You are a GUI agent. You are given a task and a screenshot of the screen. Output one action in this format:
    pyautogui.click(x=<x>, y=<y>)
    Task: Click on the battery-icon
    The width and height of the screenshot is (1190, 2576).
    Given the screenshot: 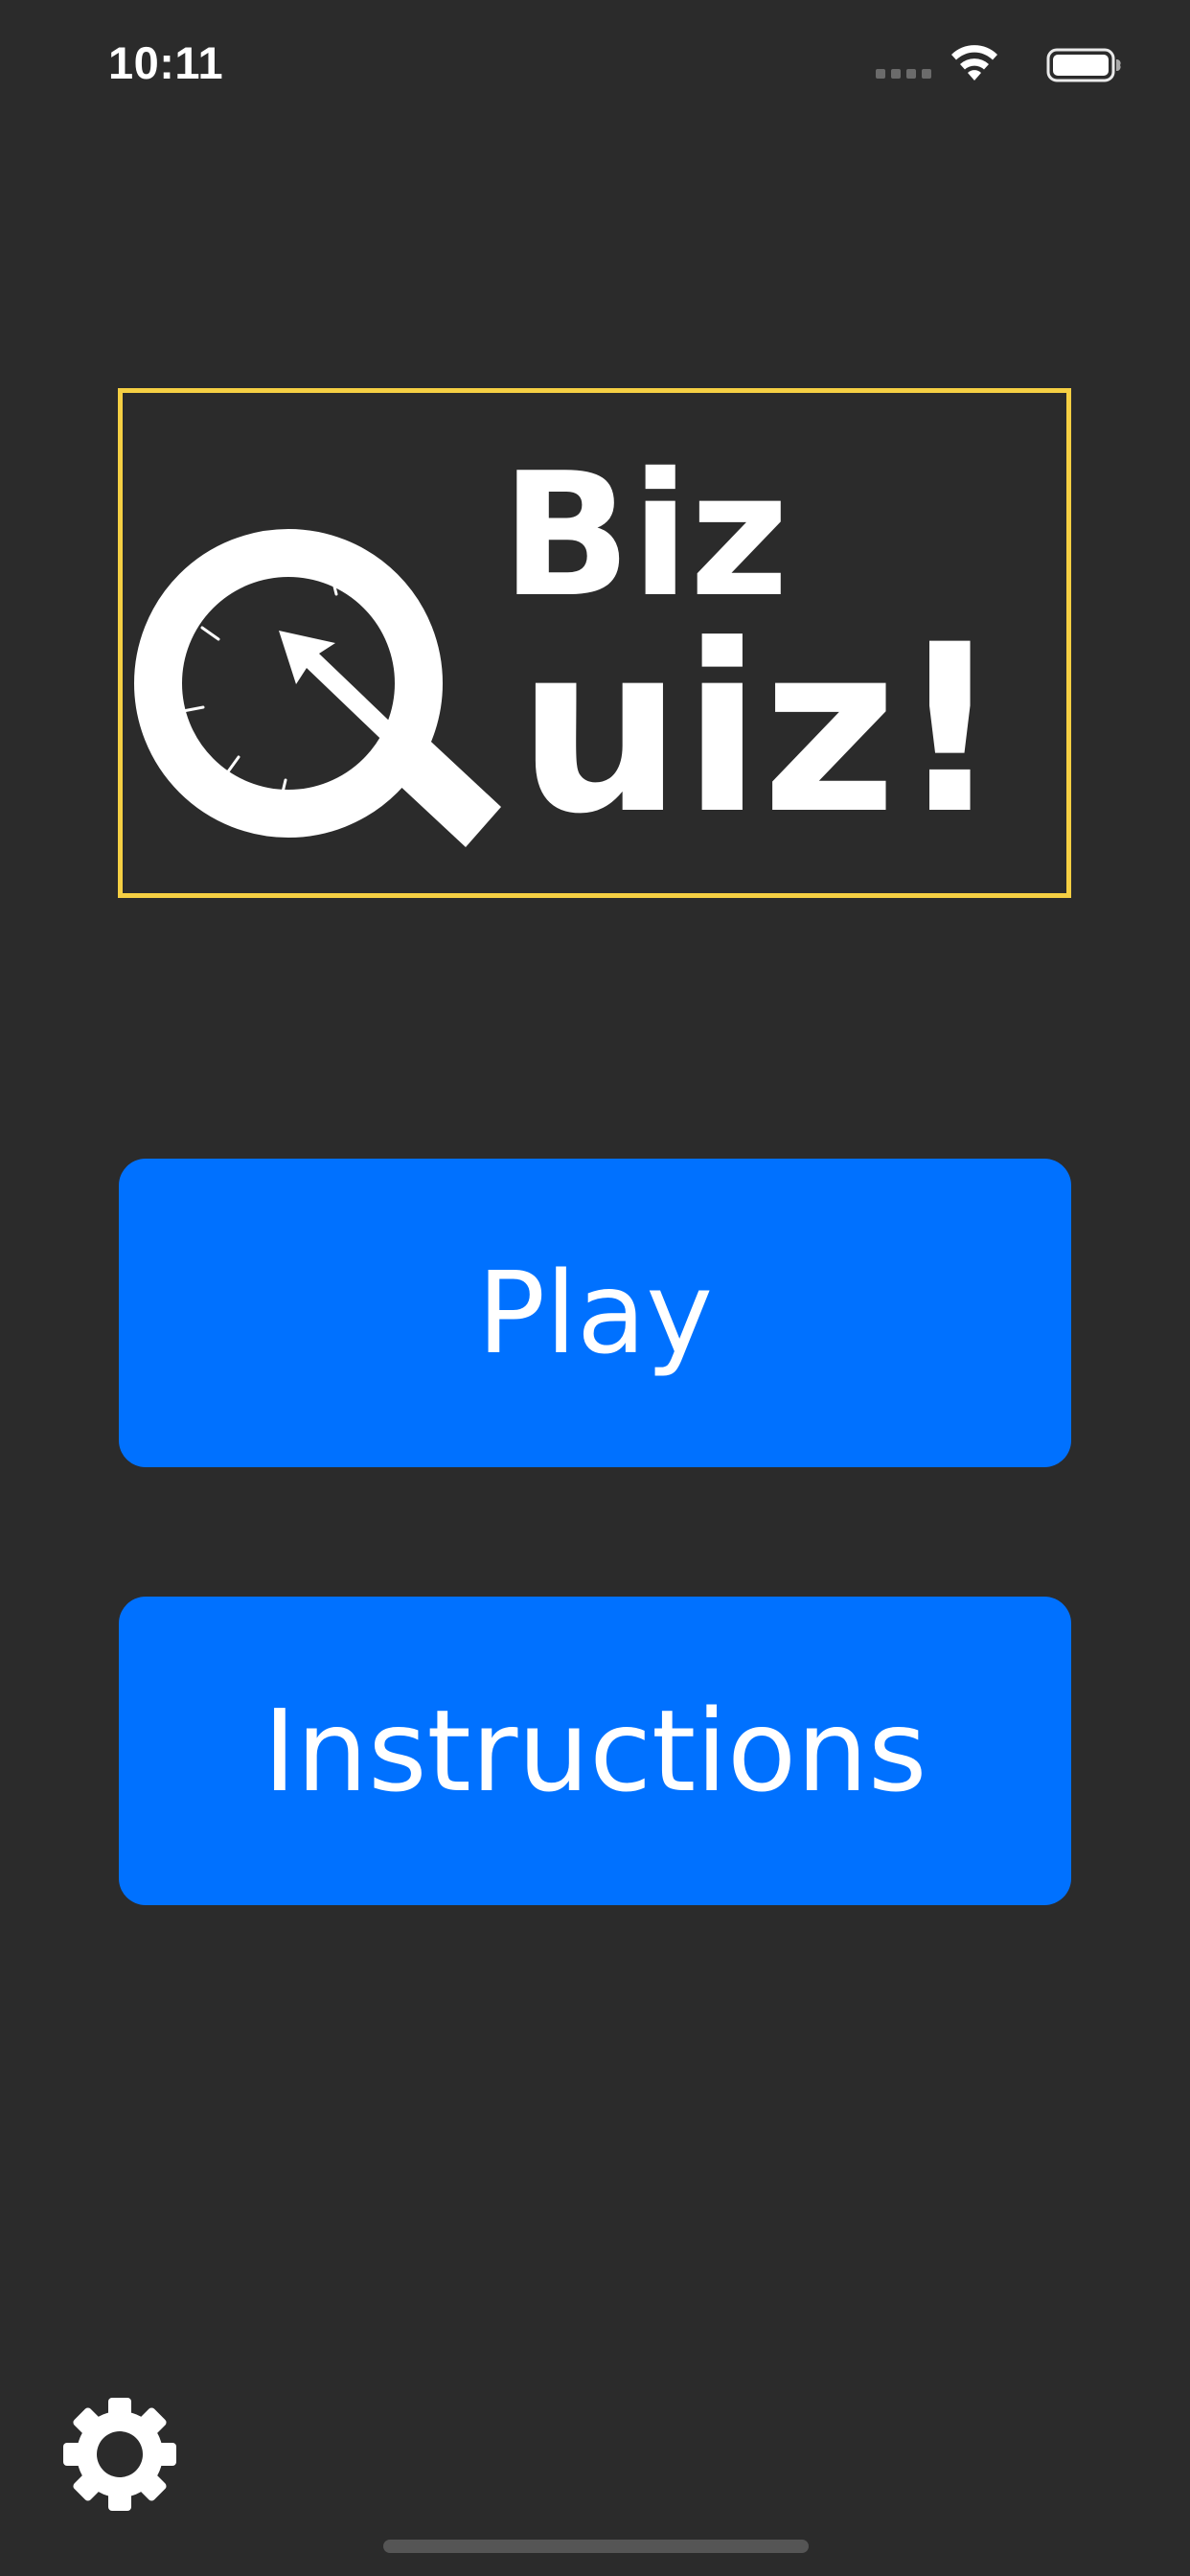 What is the action you would take?
    pyautogui.click(x=1083, y=65)
    